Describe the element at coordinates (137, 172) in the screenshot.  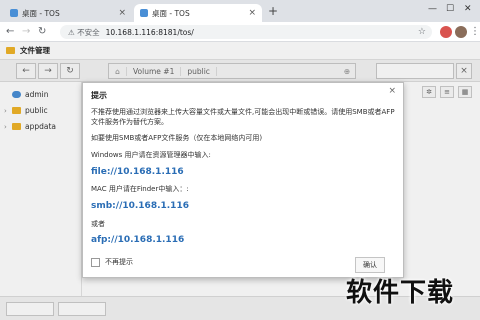
I see `windows-path-link: file://10.168.1.116` at that location.